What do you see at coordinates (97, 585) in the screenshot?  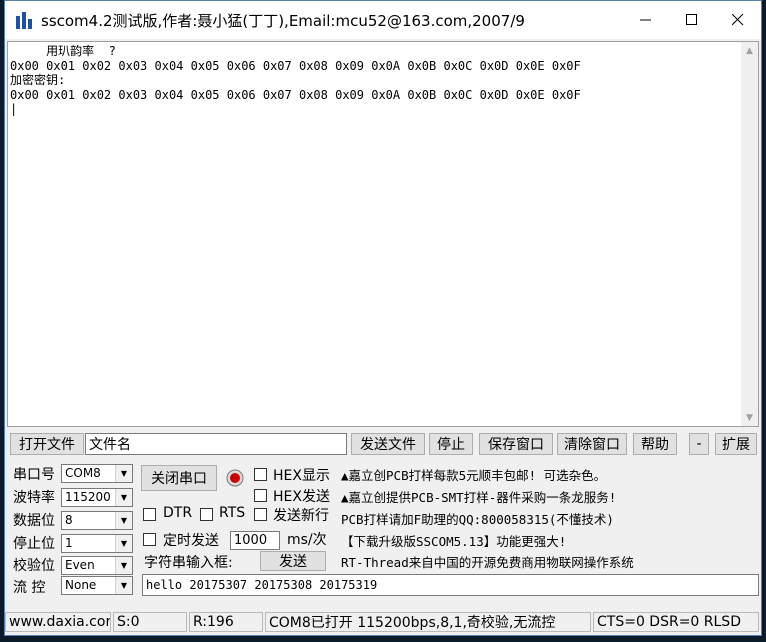 I see `flow-select: None ▼` at bounding box center [97, 585].